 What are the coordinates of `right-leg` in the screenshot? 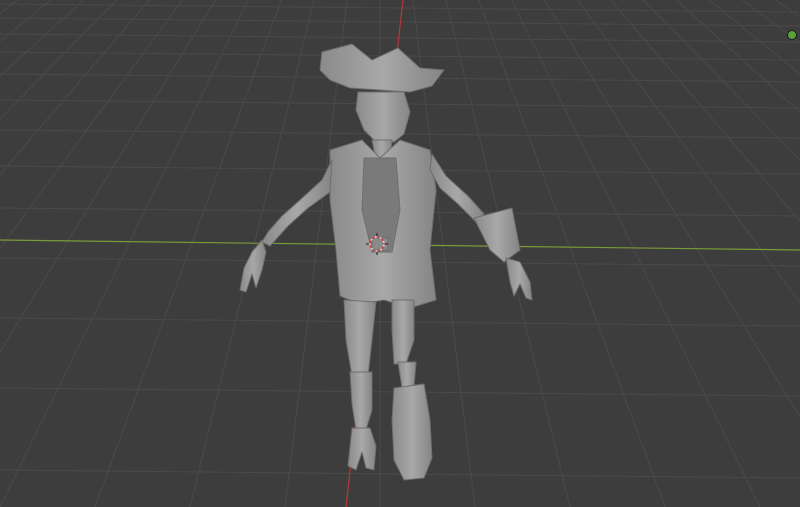 It's located at (403, 332).